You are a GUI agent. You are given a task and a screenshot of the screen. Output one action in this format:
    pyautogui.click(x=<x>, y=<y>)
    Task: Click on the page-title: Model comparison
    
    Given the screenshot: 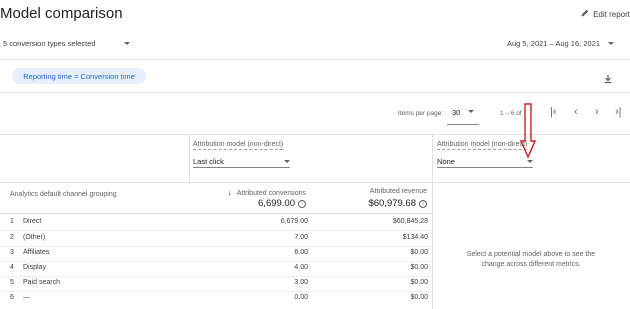 What is the action you would take?
    pyautogui.click(x=61, y=13)
    